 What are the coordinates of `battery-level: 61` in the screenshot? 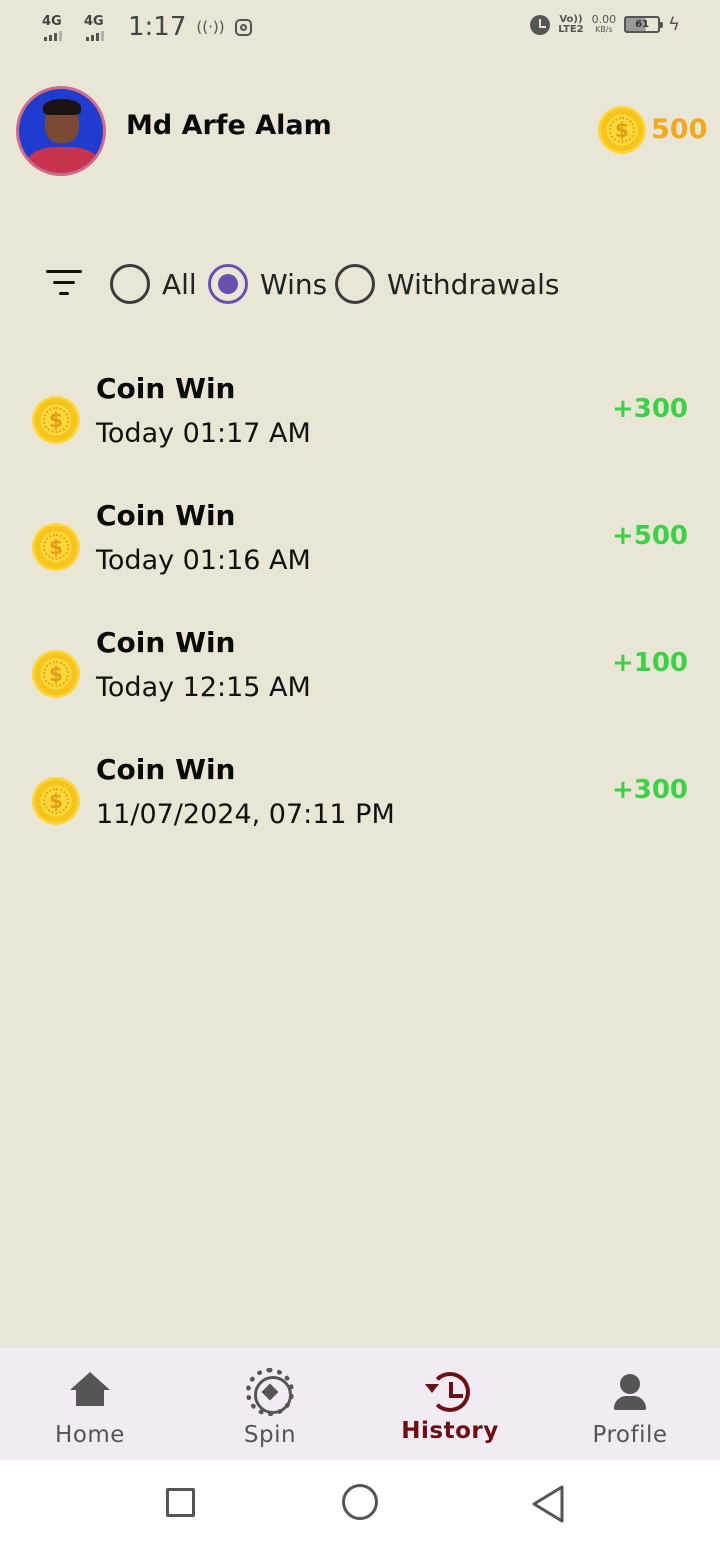 It's located at (642, 24).